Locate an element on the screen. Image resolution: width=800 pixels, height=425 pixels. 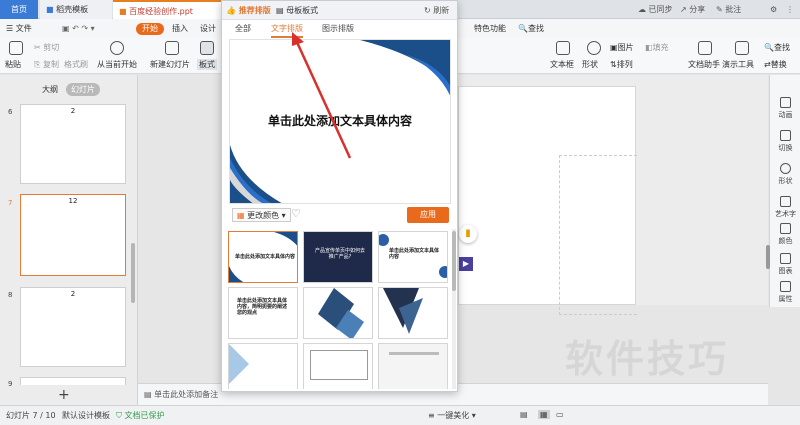
fill-button: ◧填充 is located at coordinates (657, 47).